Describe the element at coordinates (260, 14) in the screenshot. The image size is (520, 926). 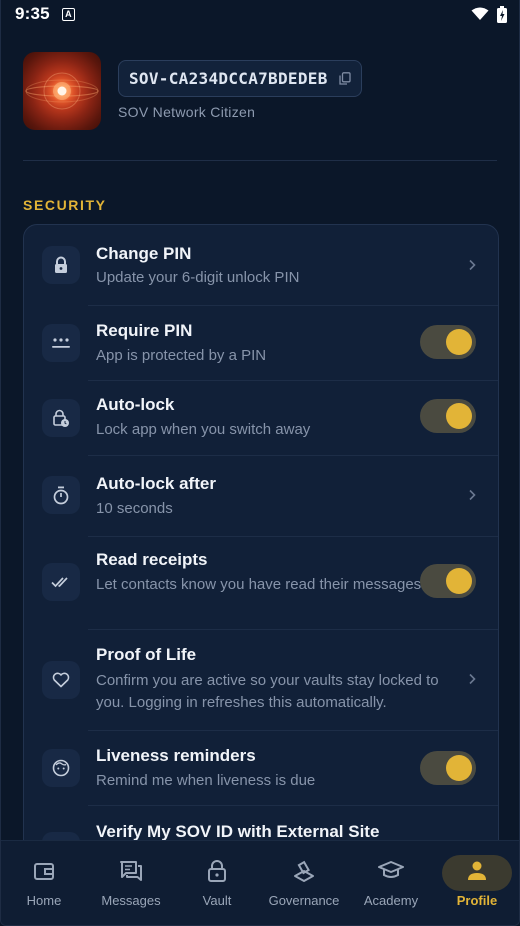
I see `status-bar: 9:35 A` at that location.